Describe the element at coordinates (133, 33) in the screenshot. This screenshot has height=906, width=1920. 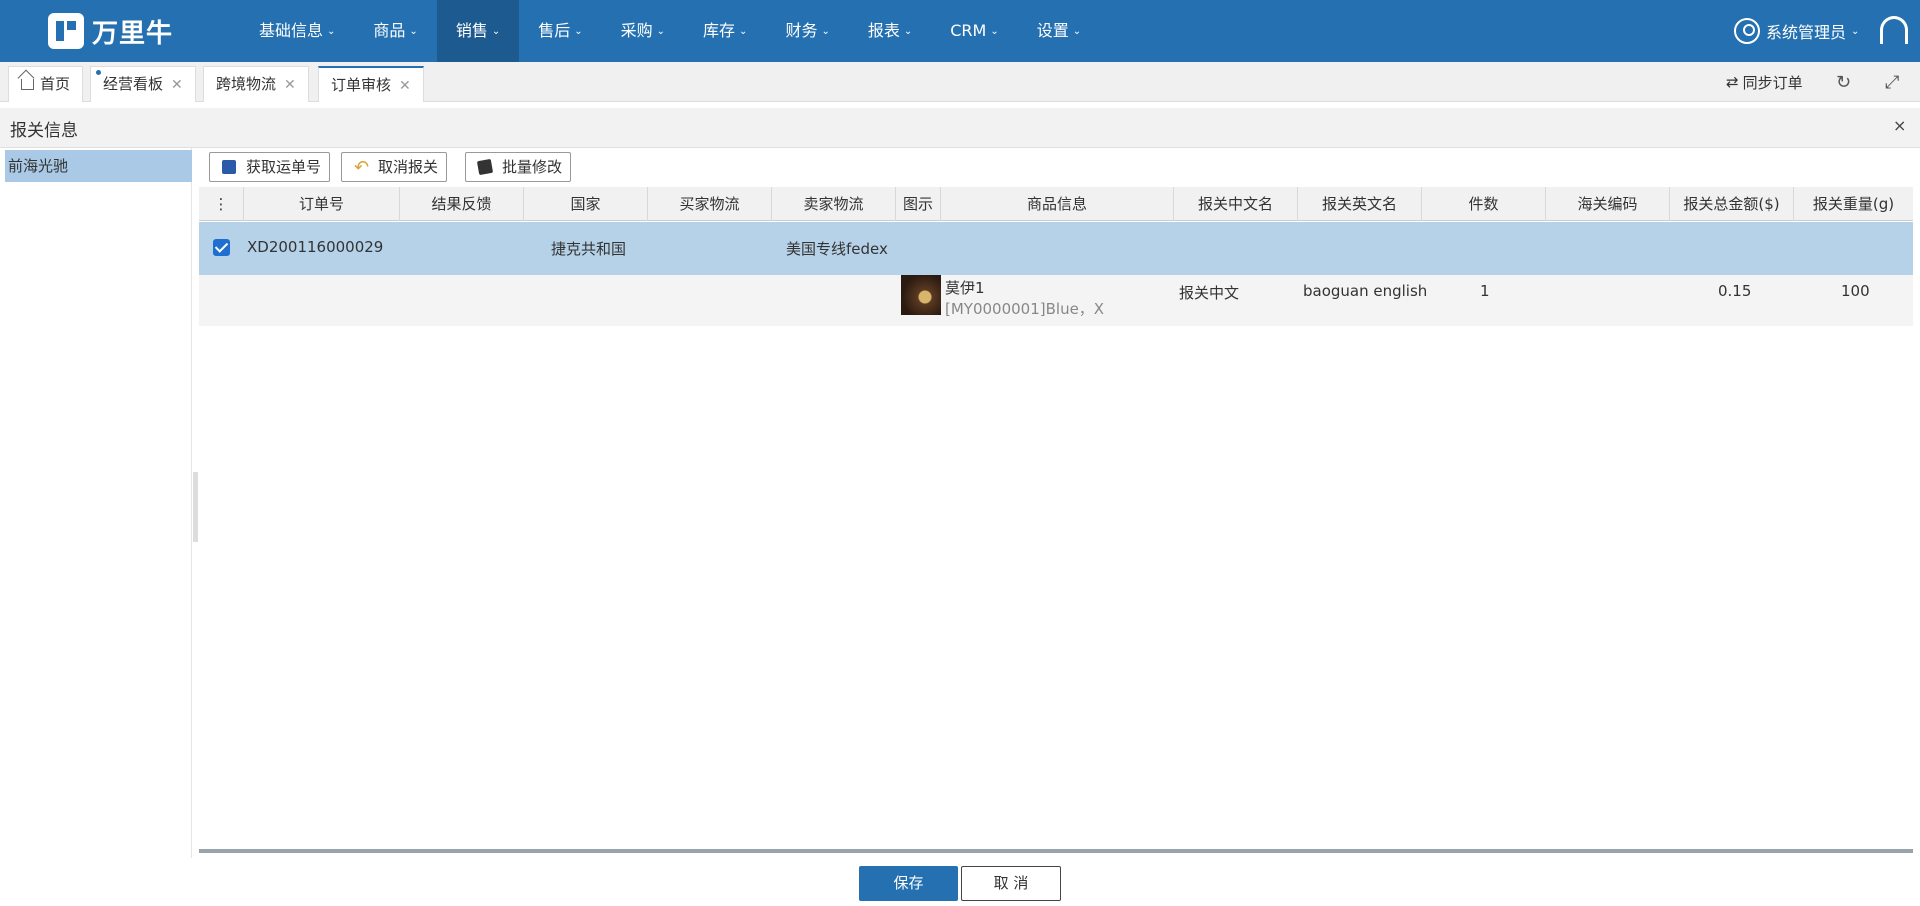
I see `app-name: 万里牛` at that location.